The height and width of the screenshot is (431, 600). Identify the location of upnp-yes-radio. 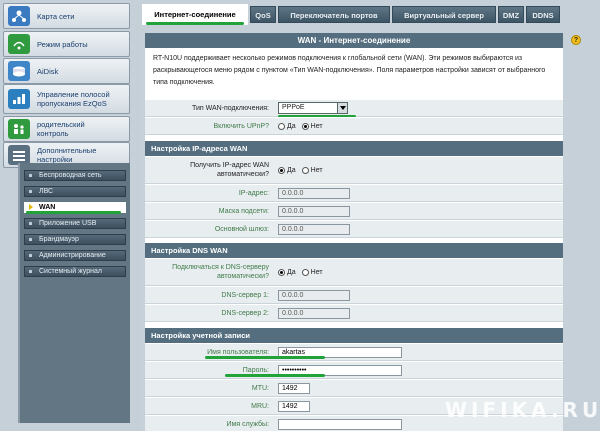
(281, 126).